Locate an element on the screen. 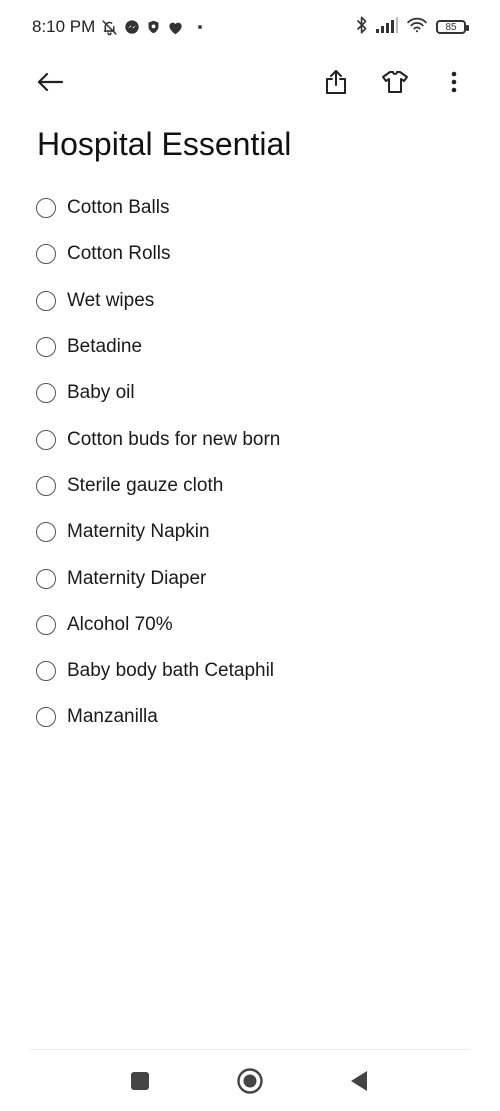 The width and height of the screenshot is (500, 1111). checklist-item: Wet wipes is located at coordinates (251, 301).